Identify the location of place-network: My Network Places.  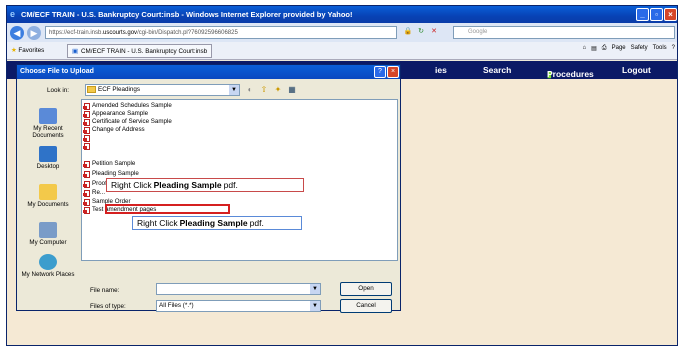
(48, 266).